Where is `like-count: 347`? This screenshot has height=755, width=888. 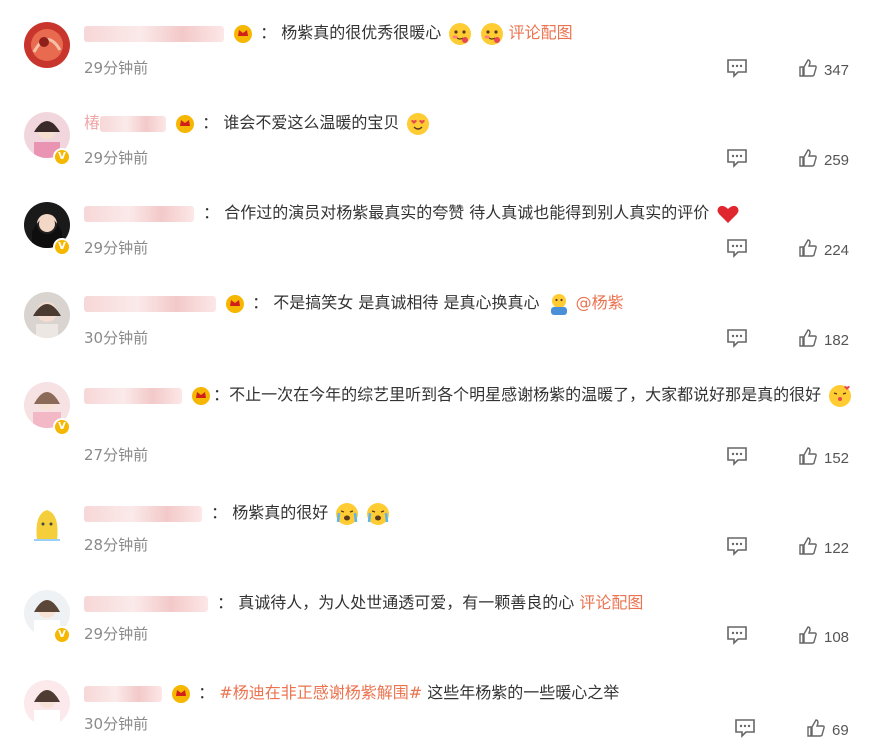 like-count: 347 is located at coordinates (837, 70).